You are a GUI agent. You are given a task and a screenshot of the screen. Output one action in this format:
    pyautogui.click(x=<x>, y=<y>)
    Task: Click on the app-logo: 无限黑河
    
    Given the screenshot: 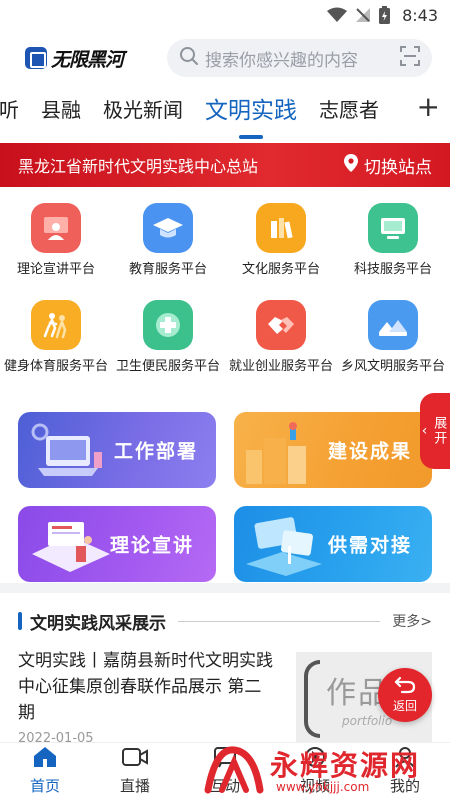 What is the action you would take?
    pyautogui.click(x=90, y=58)
    